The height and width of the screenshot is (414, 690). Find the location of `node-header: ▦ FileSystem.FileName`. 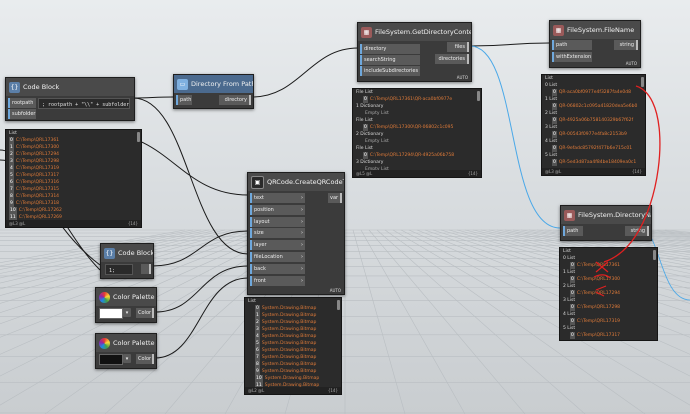

node-header: ▦ FileSystem.FileName is located at coordinates (595, 30).